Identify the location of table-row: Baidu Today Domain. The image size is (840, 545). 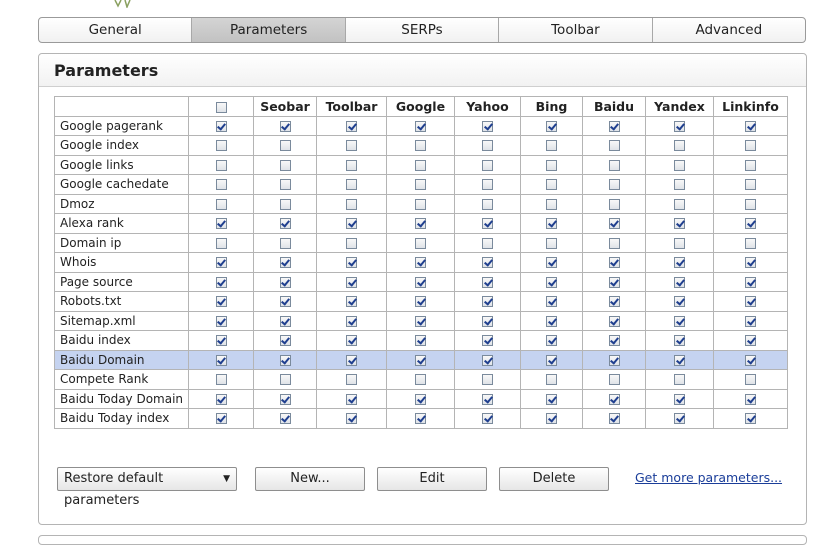
(421, 398).